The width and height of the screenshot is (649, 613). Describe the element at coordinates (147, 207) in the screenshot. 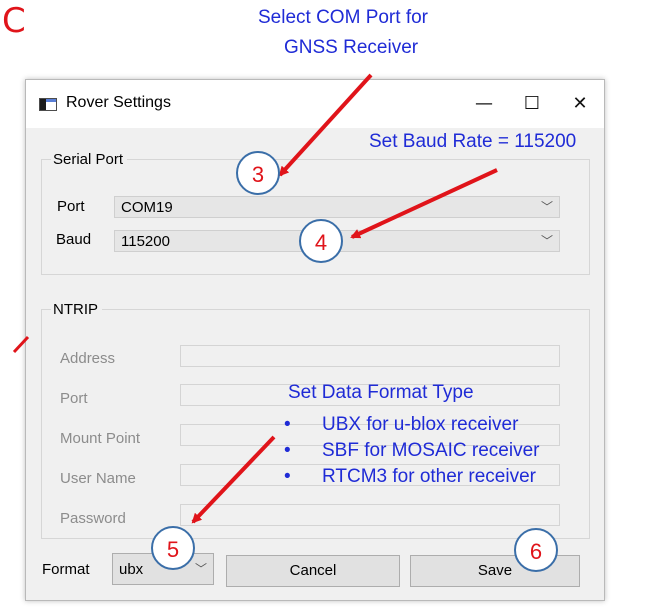

I see `port-select-value: COM19` at that location.